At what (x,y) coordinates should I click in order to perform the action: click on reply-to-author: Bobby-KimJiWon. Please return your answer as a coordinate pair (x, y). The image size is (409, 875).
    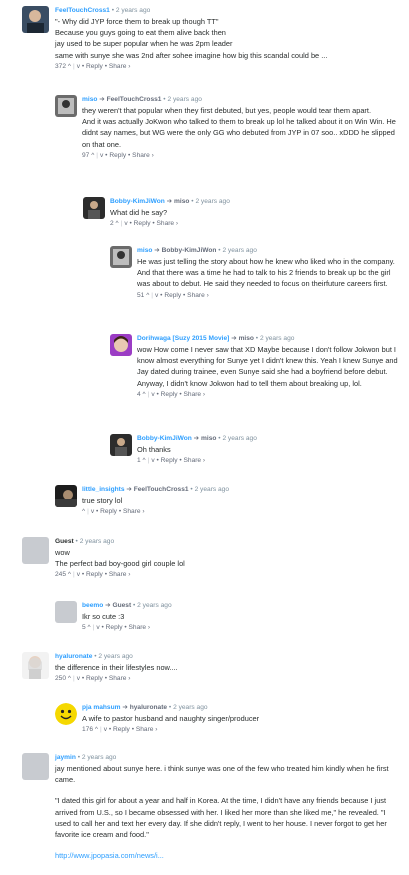
    Looking at the image, I should click on (189, 250).